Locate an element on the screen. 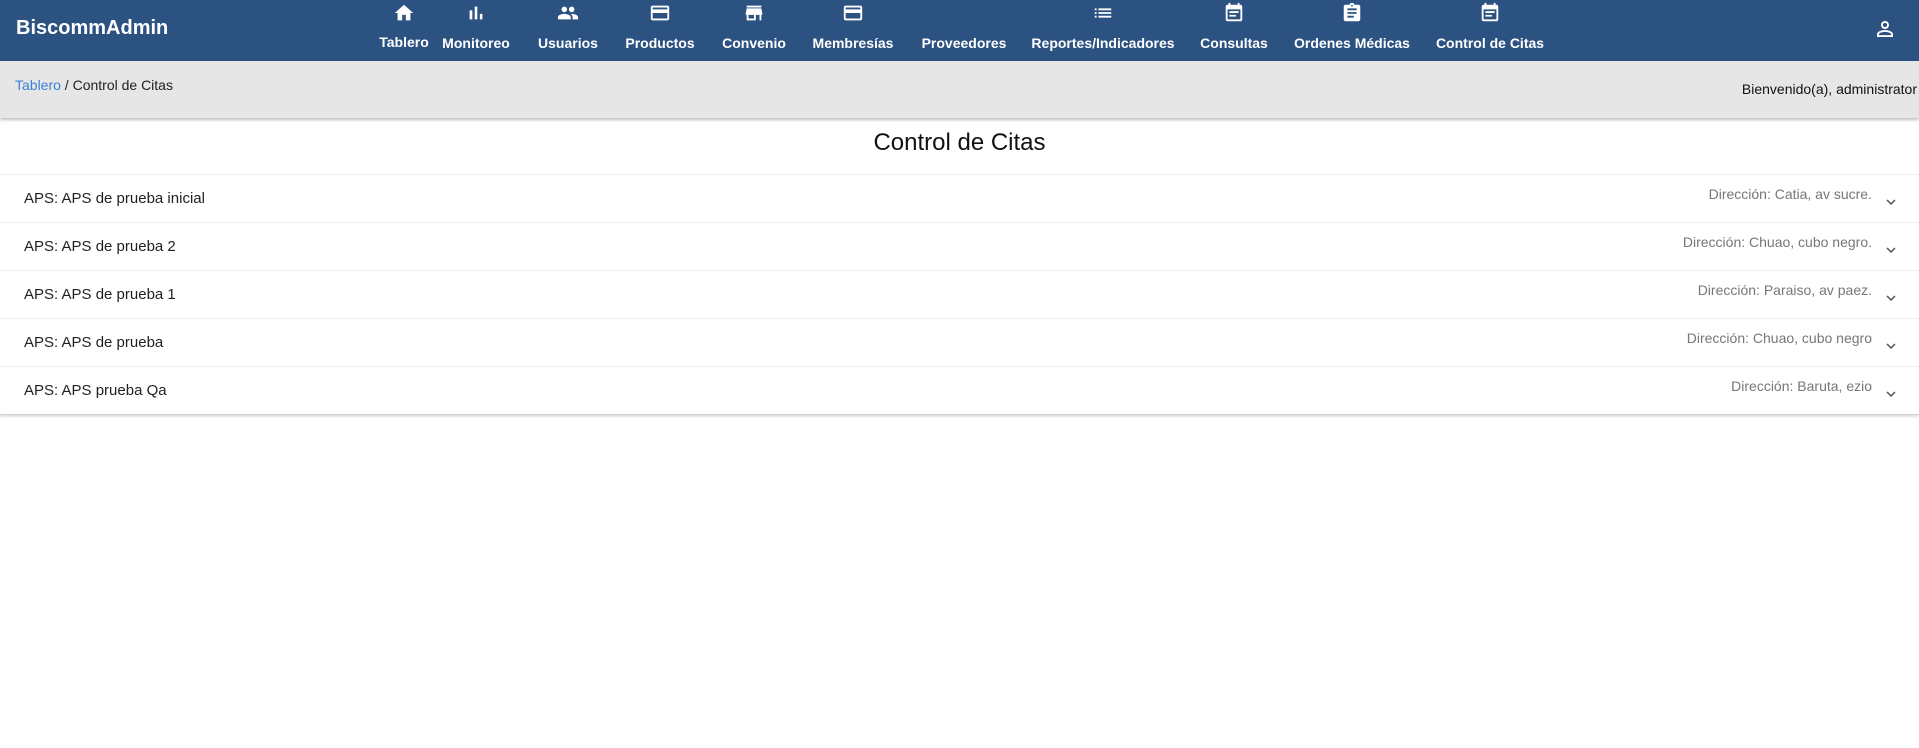 The height and width of the screenshot is (748, 1919). list-icon is located at coordinates (1103, 13).